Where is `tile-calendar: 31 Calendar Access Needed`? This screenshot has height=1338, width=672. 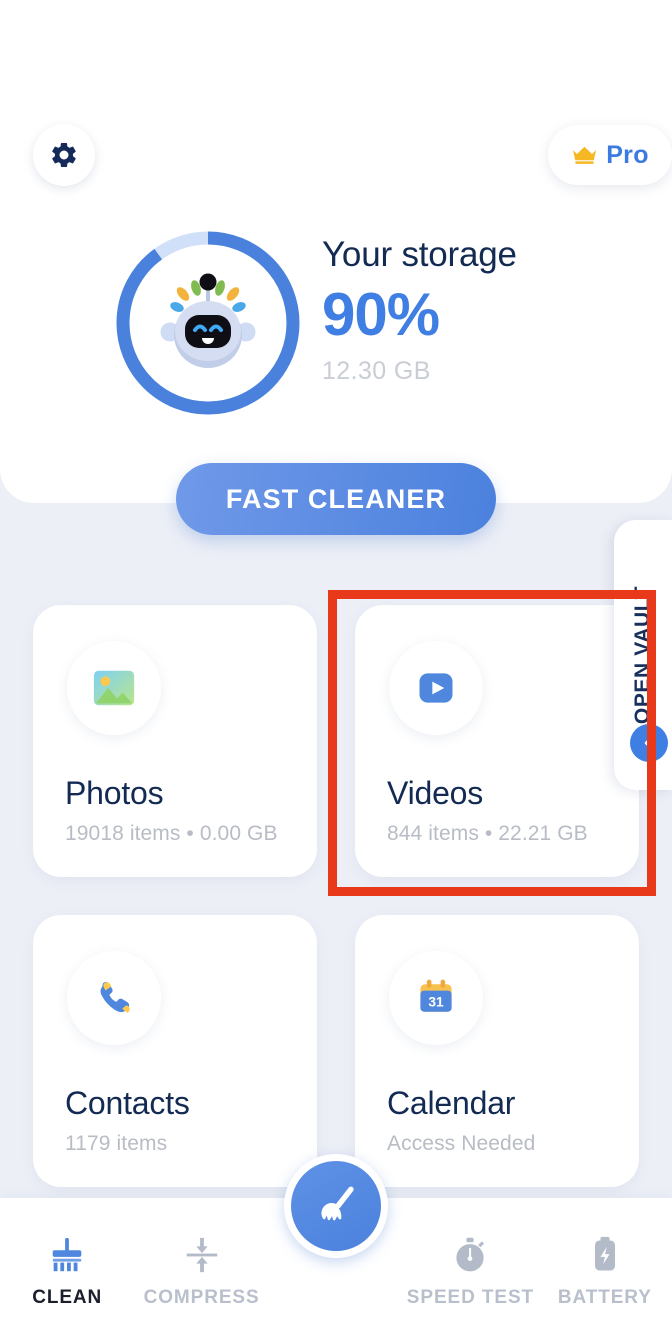
tile-calendar: 31 Calendar Access Needed is located at coordinates (497, 1051).